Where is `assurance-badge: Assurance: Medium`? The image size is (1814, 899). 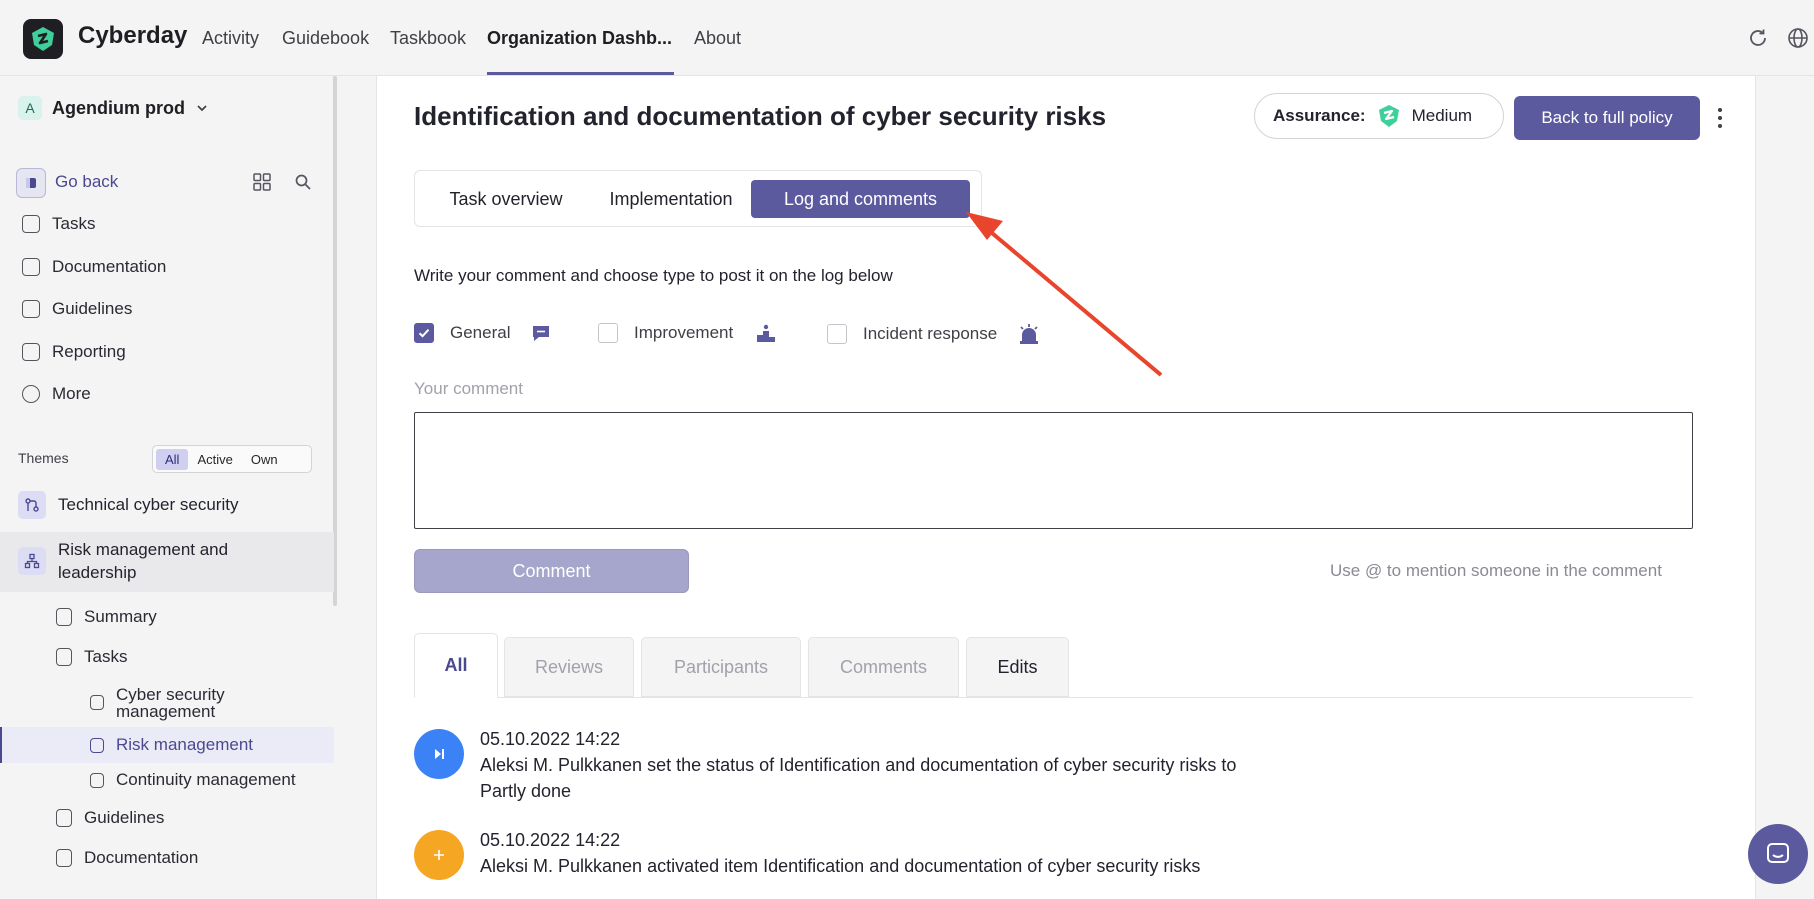 assurance-badge: Assurance: Medium is located at coordinates (1379, 116).